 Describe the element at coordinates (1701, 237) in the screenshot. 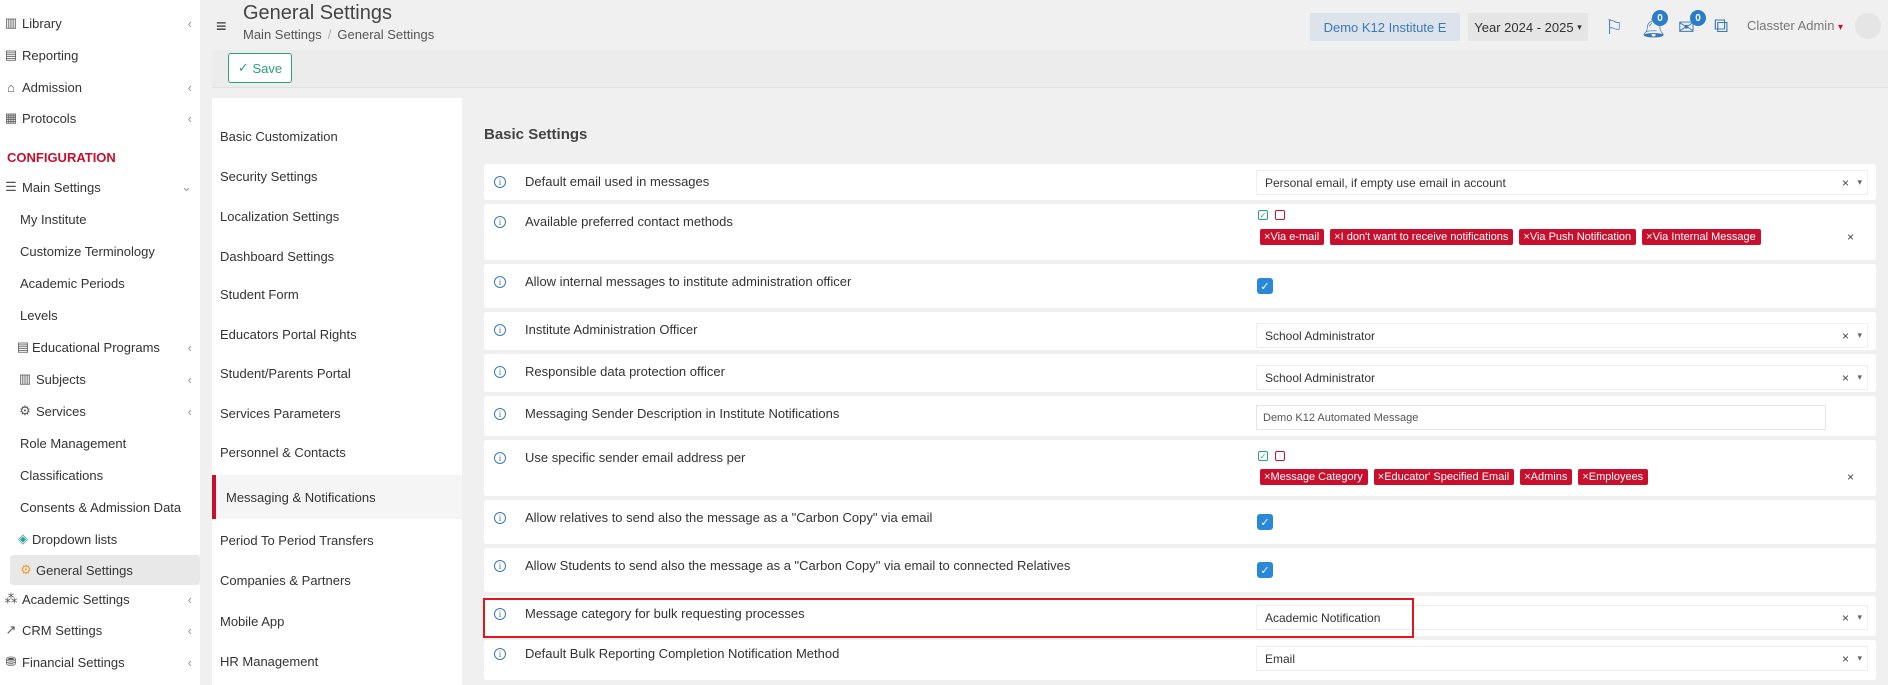

I see `tag: ×Via Internal Message` at that location.